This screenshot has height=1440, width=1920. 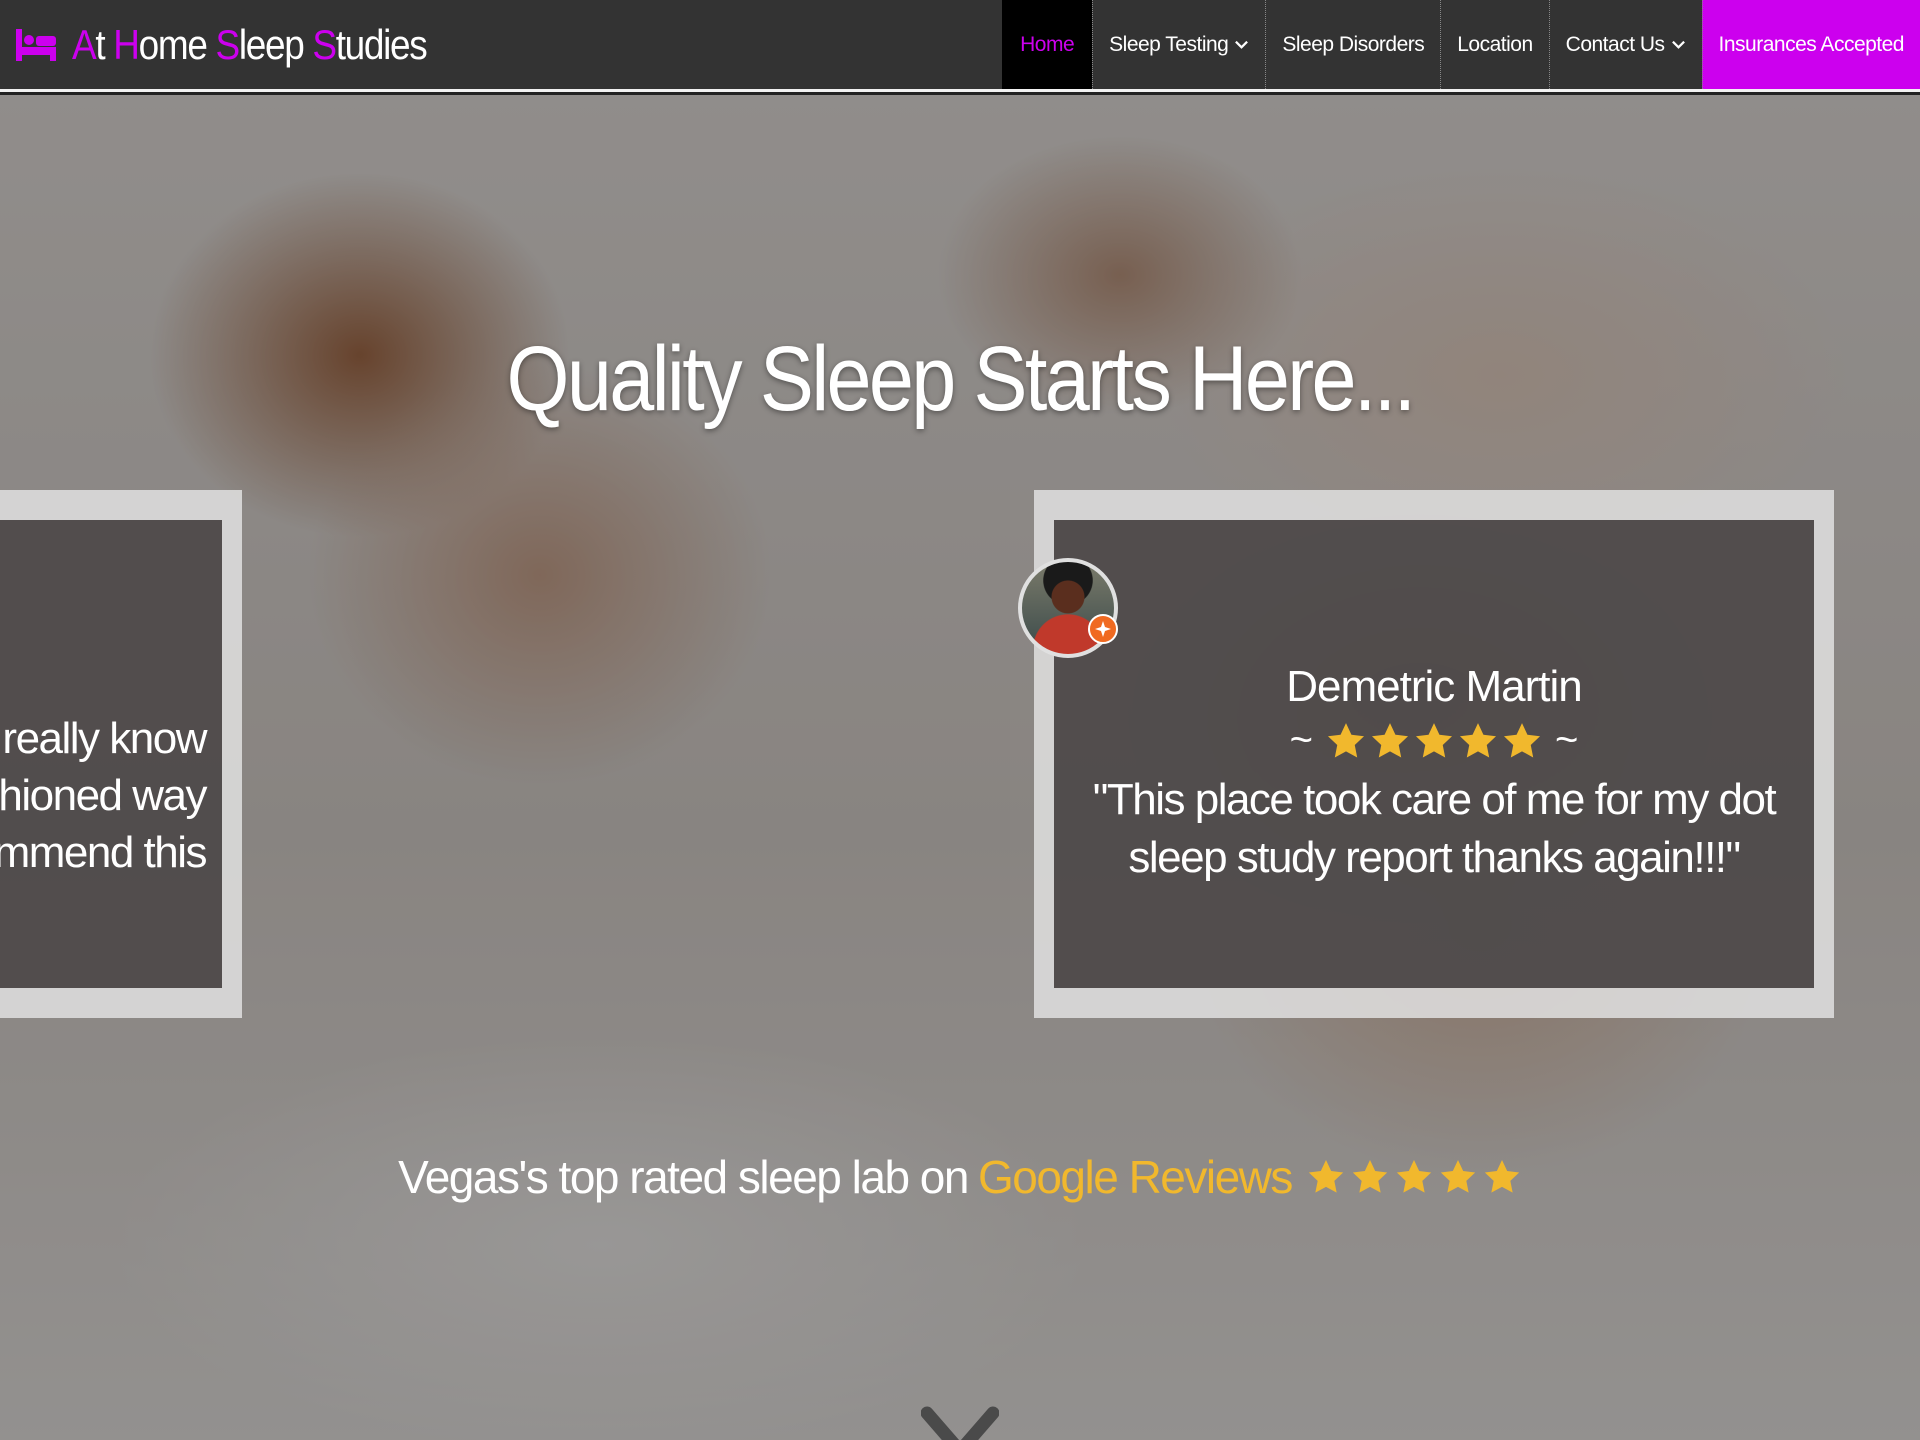 I want to click on brand-part-rest: ome, so click(x=177, y=44).